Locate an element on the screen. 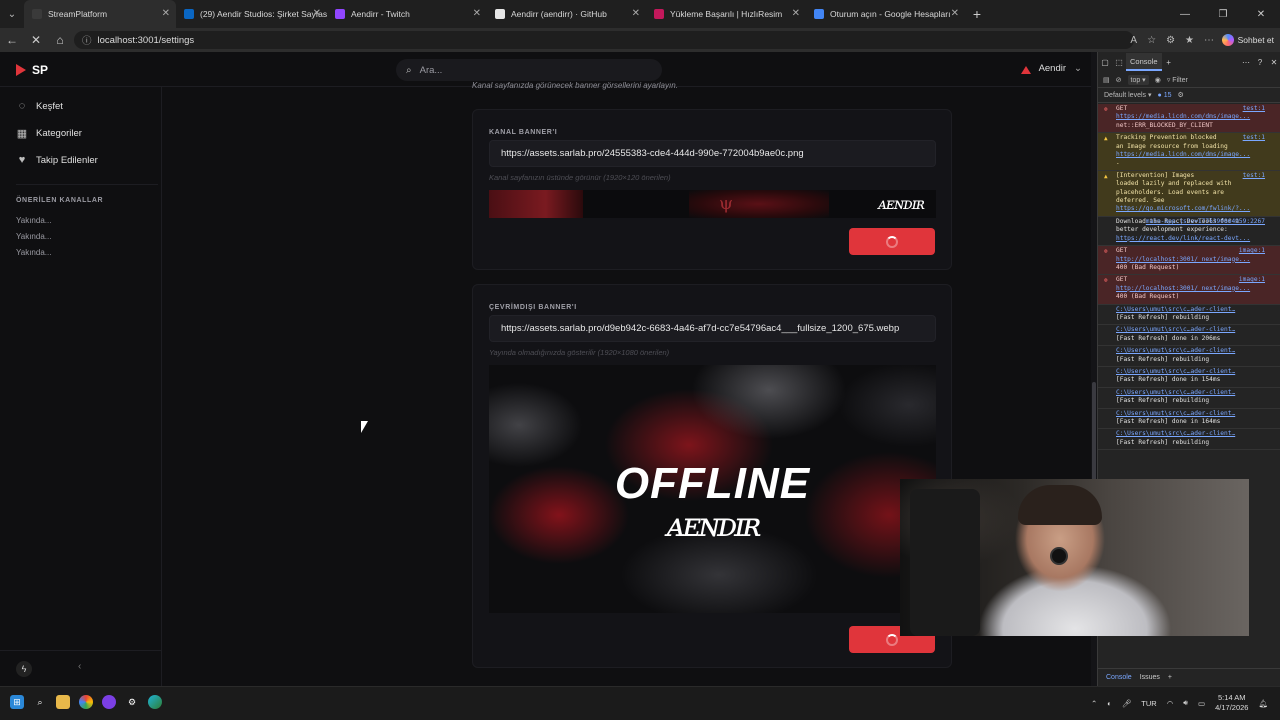 The width and height of the screenshot is (1280, 720). eye-icon: ◉ is located at coordinates (1158, 80).